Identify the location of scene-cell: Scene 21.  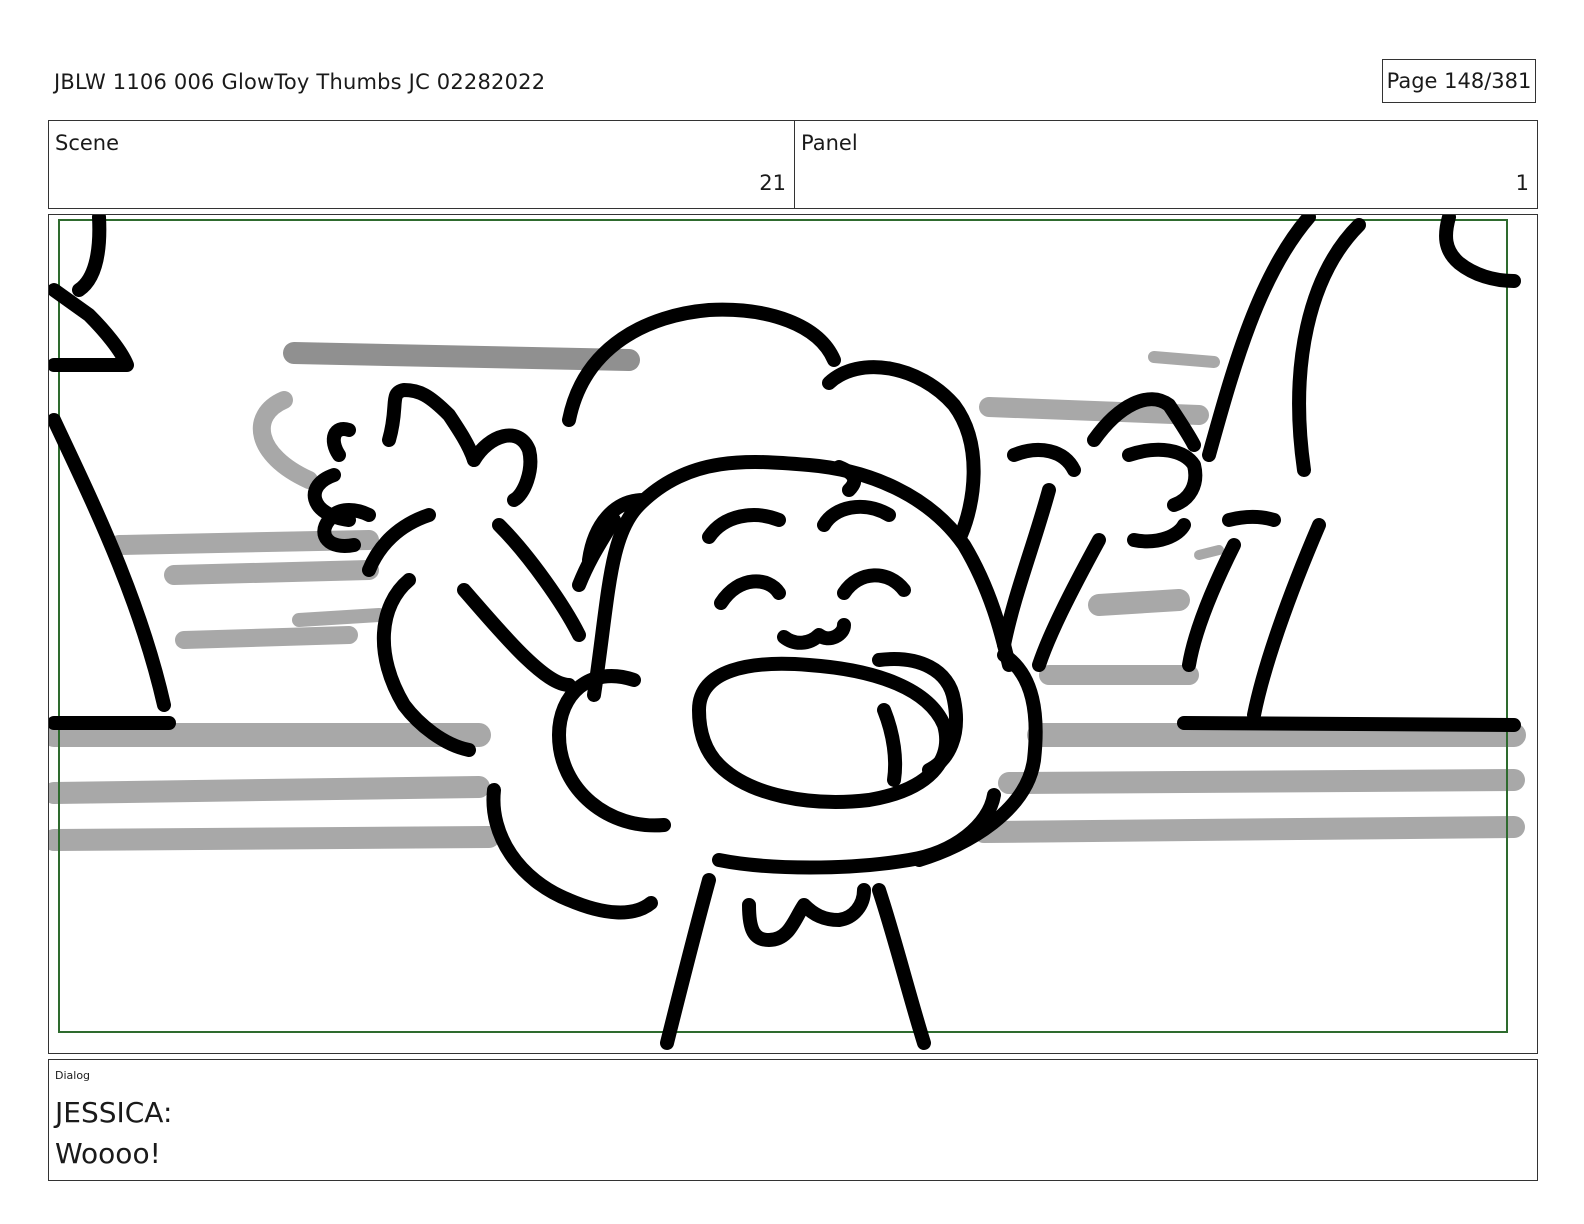
(422, 164).